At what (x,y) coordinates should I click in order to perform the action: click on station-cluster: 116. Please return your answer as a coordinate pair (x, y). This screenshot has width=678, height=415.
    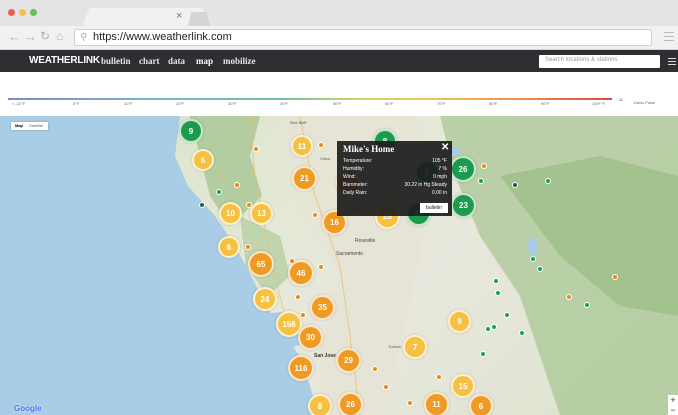
    Looking at the image, I should click on (301, 368).